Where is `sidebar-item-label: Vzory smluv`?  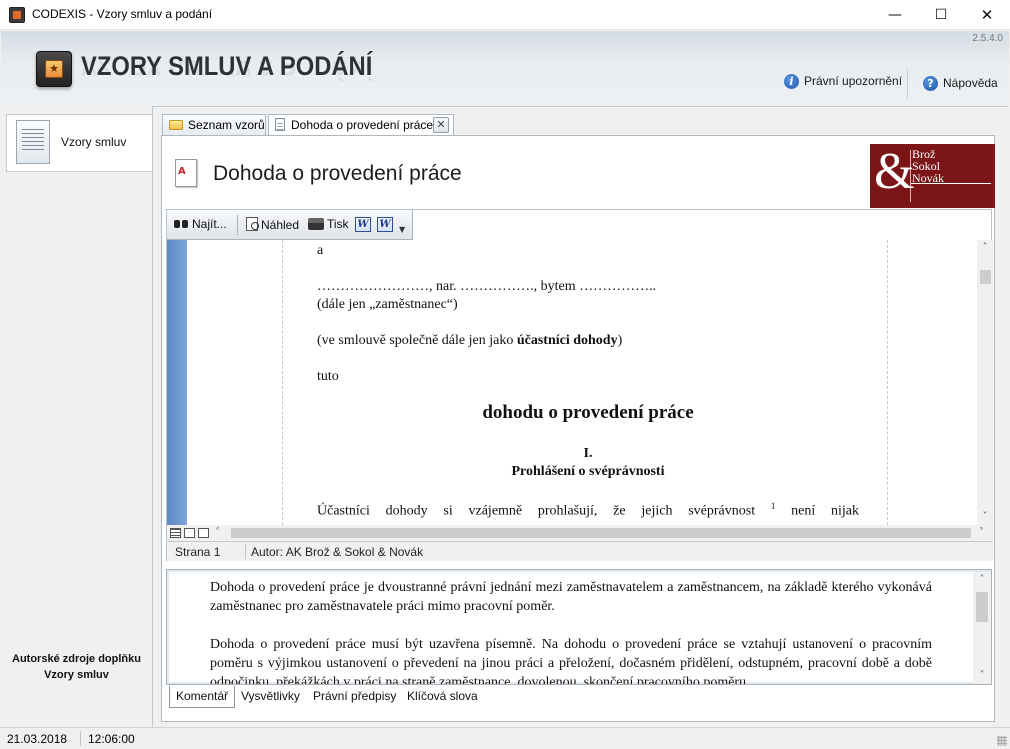
sidebar-item-label: Vzory smluv is located at coordinates (94, 142).